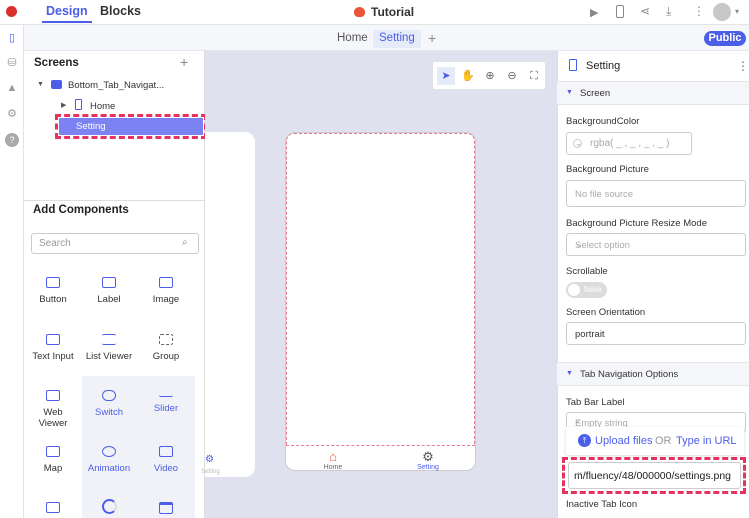 This screenshot has height=518, width=749. I want to click on component-switch: Switch, so click(109, 404).